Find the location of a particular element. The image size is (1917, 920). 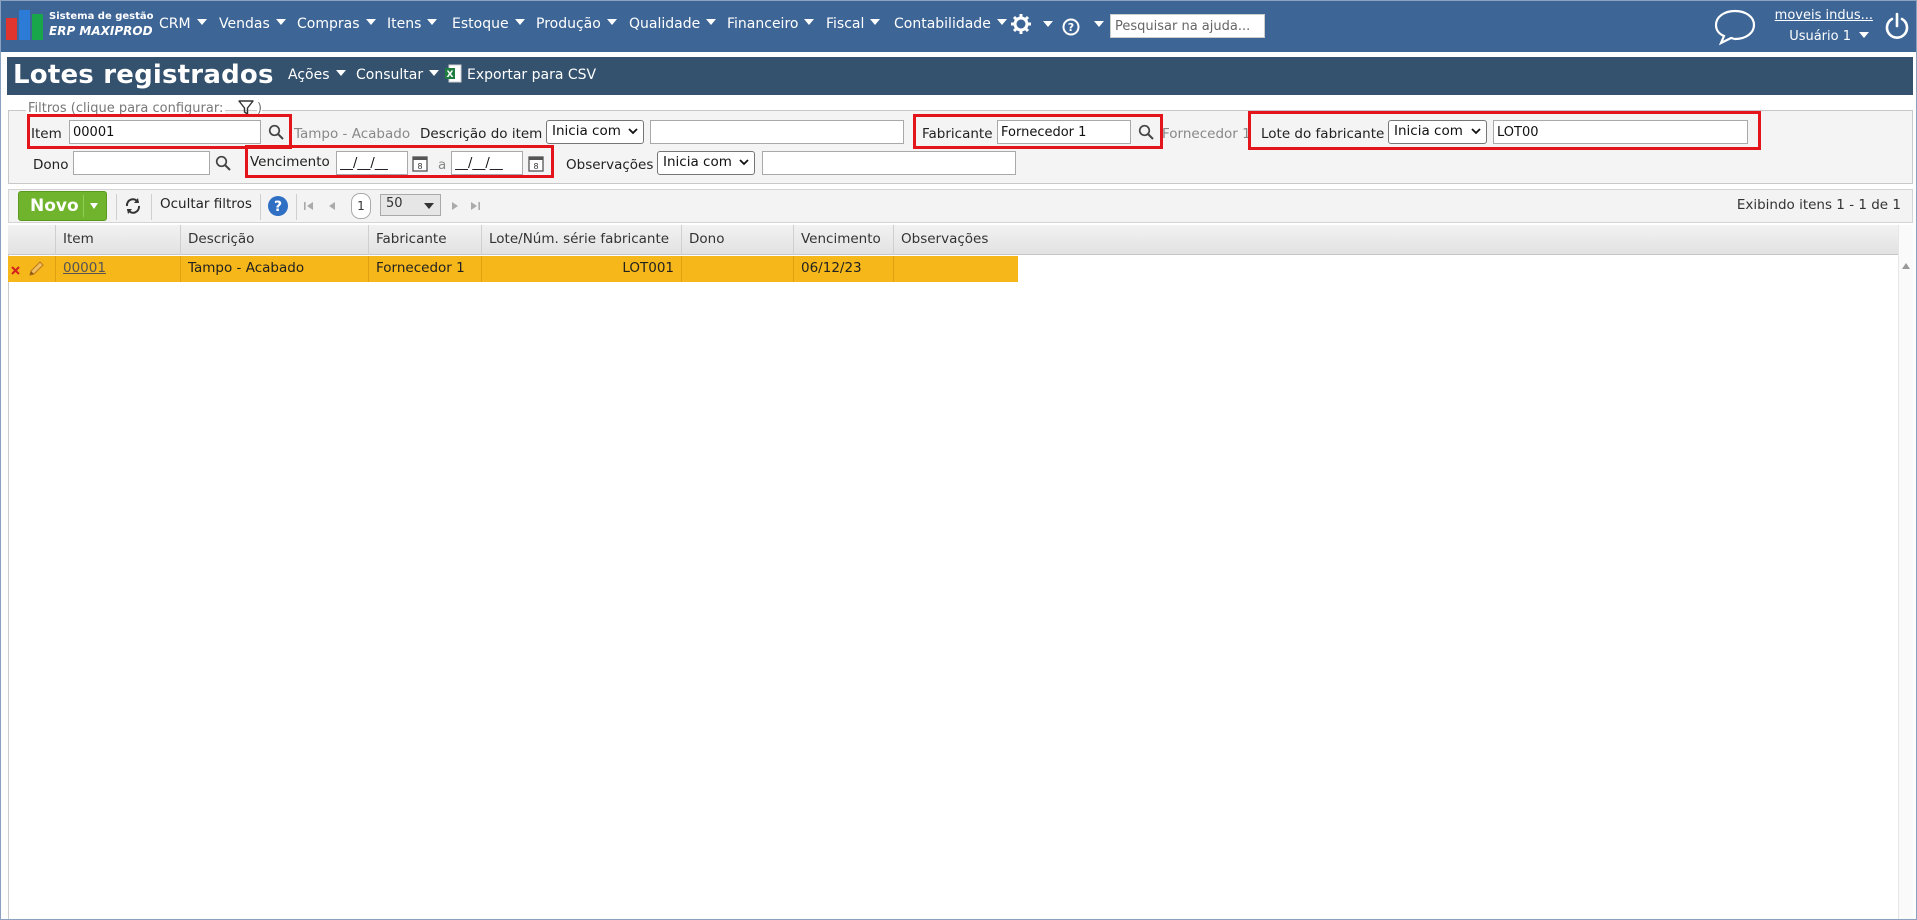

cell-item: 00001 is located at coordinates (118, 269).